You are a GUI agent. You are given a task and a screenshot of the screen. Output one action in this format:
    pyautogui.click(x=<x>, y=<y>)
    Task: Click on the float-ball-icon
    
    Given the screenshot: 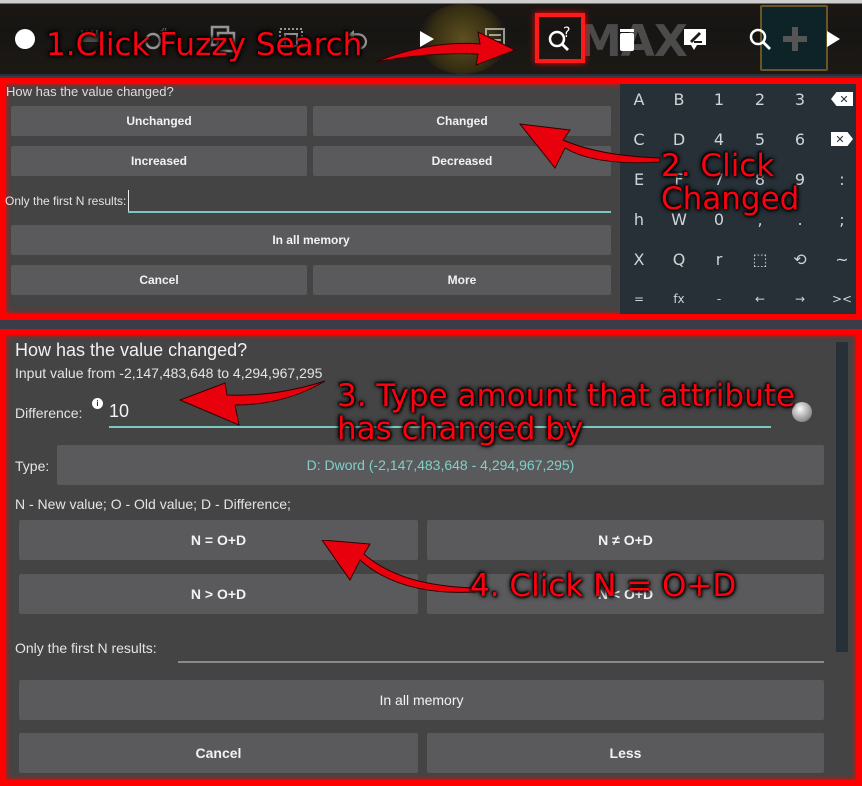 What is the action you would take?
    pyautogui.click(x=25, y=39)
    